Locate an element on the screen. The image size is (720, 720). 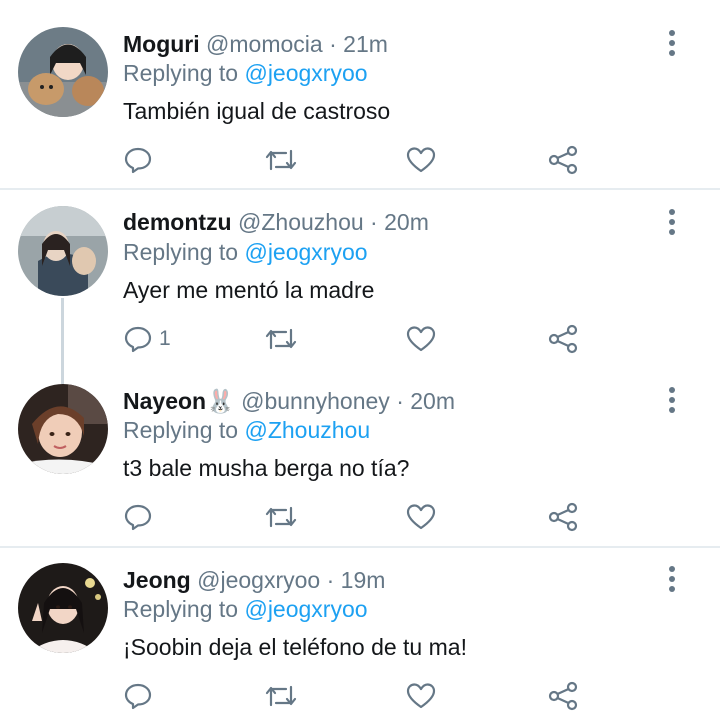
tweet-text: Ayer me mentó la madre is located at coordinates (249, 290).